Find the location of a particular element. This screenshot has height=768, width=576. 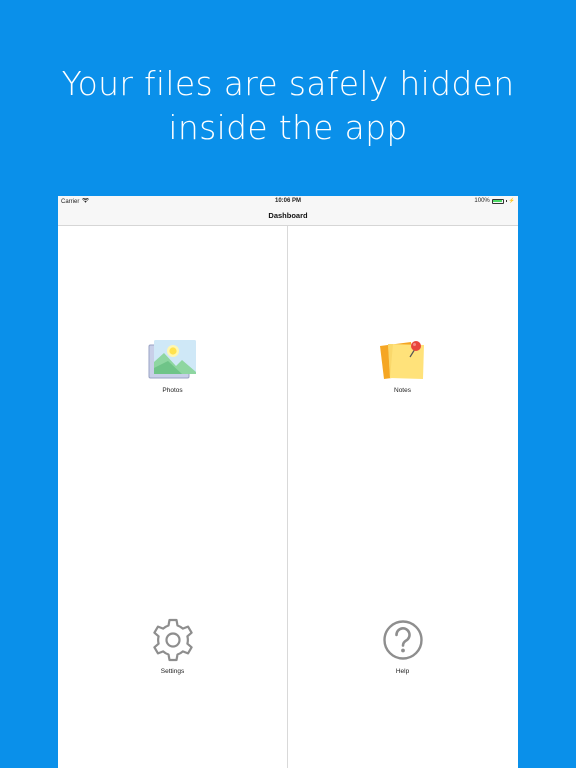

nav-title: Dashboard is located at coordinates (288, 215).